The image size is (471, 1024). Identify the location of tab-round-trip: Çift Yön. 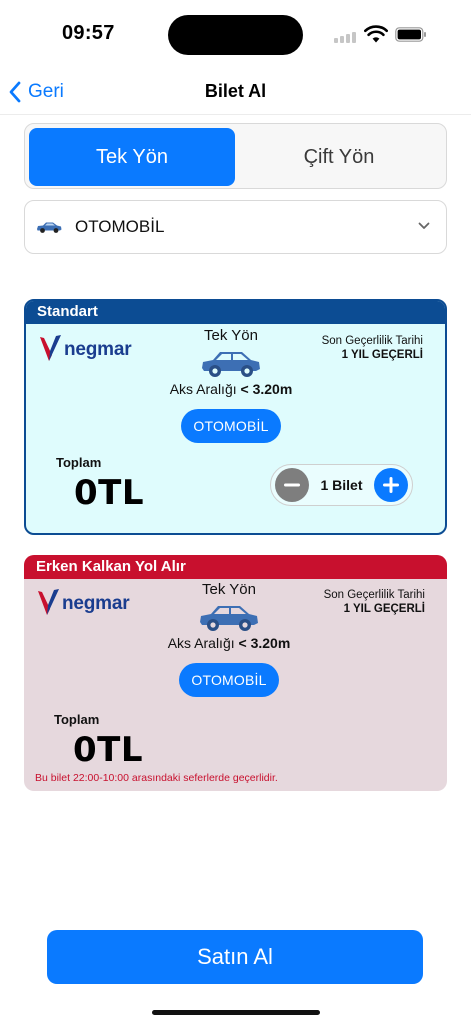
(339, 157).